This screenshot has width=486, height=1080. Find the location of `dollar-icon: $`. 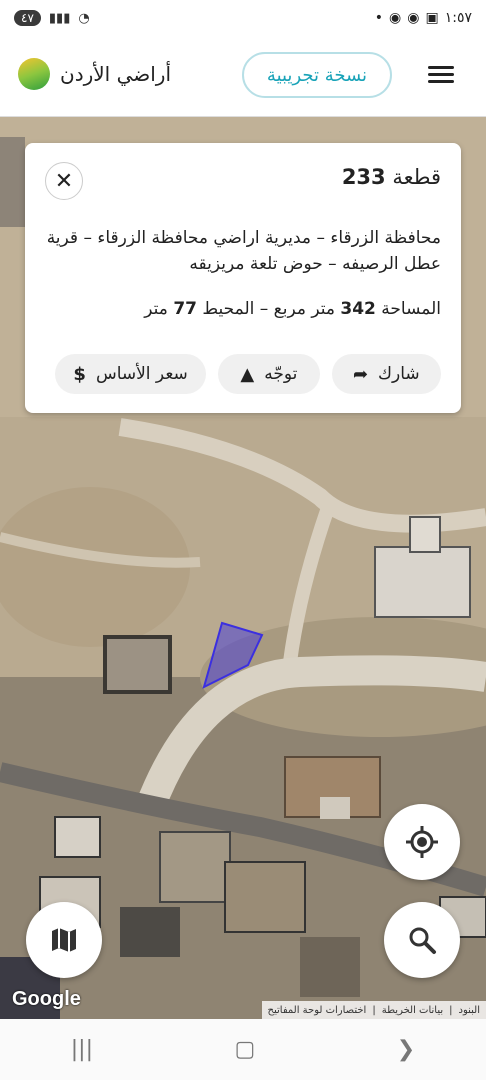

dollar-icon: $ is located at coordinates (79, 374).